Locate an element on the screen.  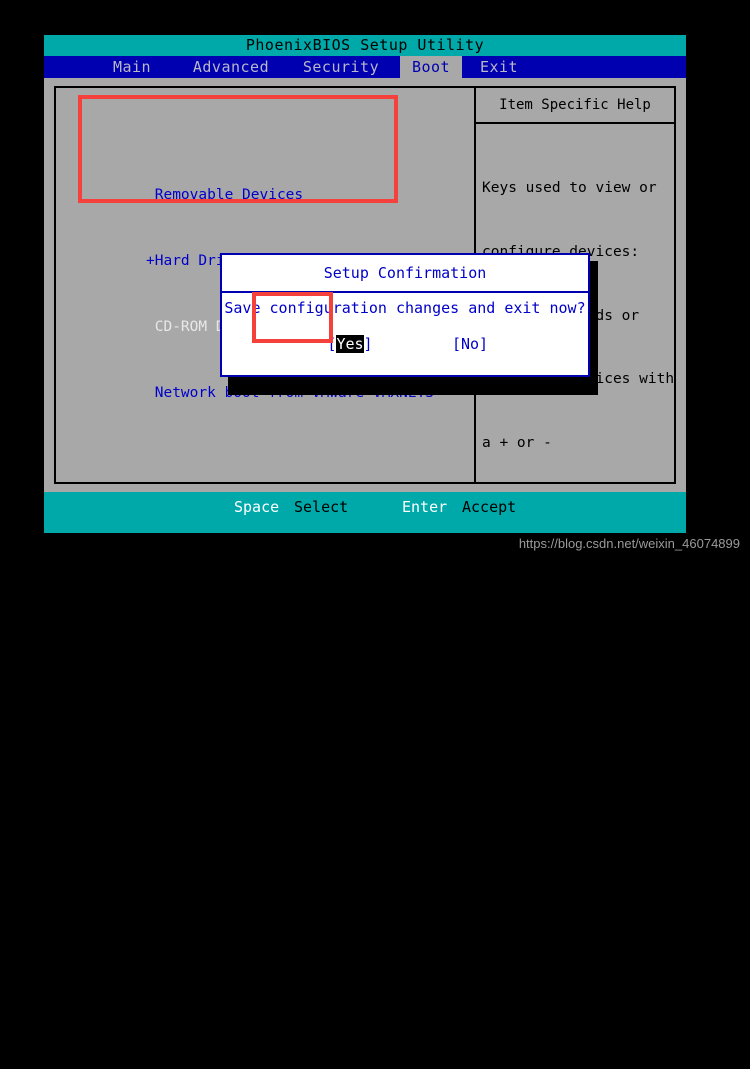
dialog-yes-button: [Yes] is located at coordinates (350, 344).